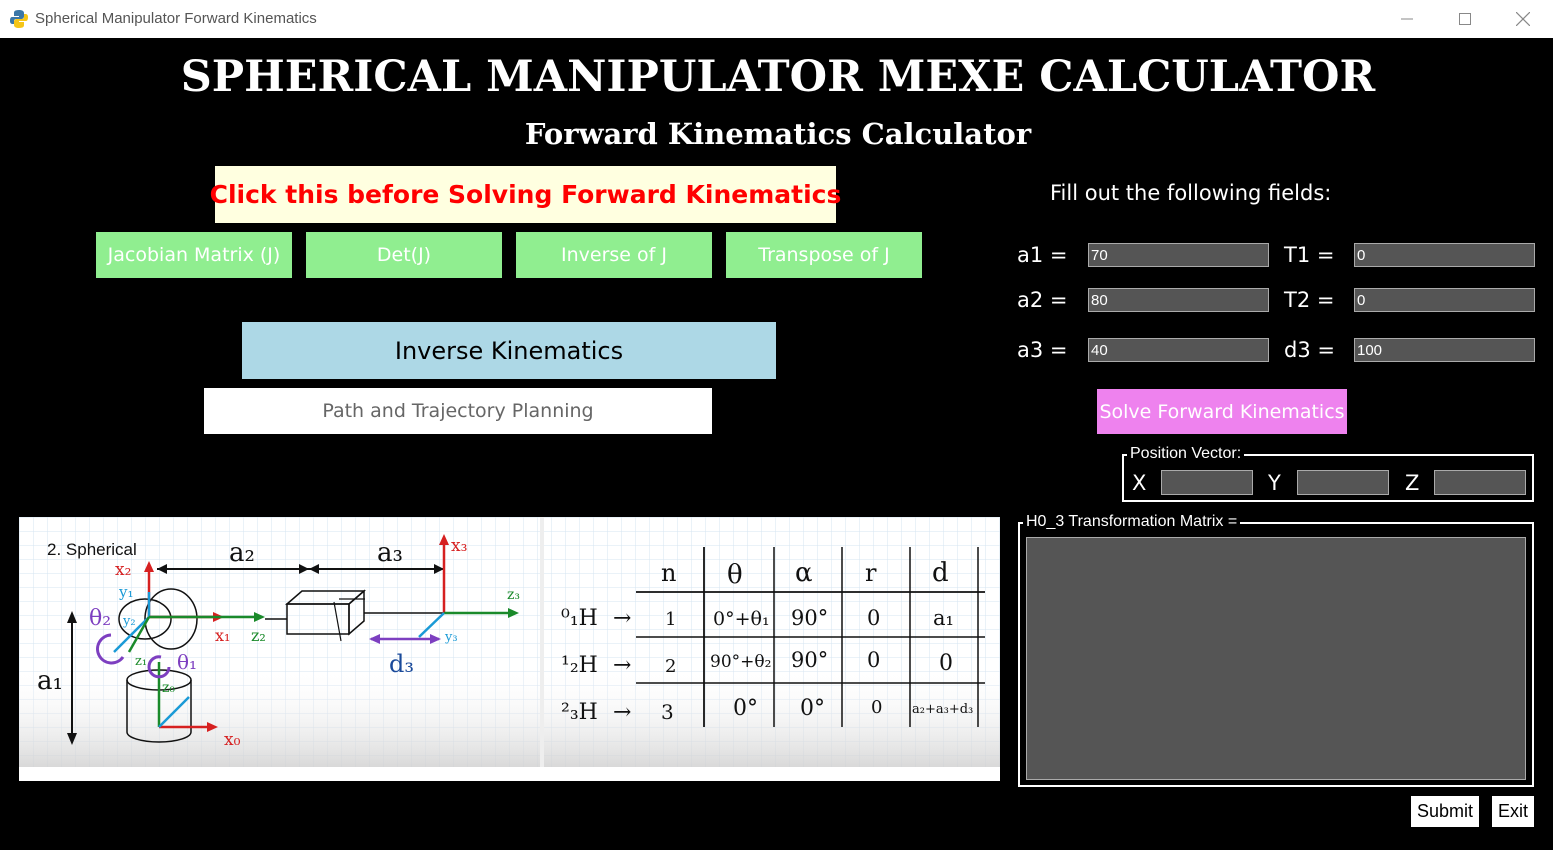 Image resolution: width=1556 pixels, height=850 pixels. Describe the element at coordinates (1274, 483) in the screenshot. I see `y-label: Y` at that location.